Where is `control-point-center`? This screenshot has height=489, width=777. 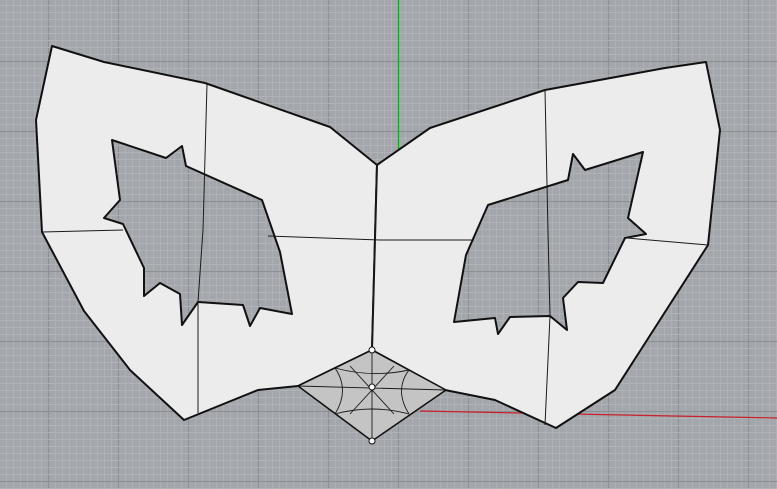
control-point-center is located at coordinates (372, 387).